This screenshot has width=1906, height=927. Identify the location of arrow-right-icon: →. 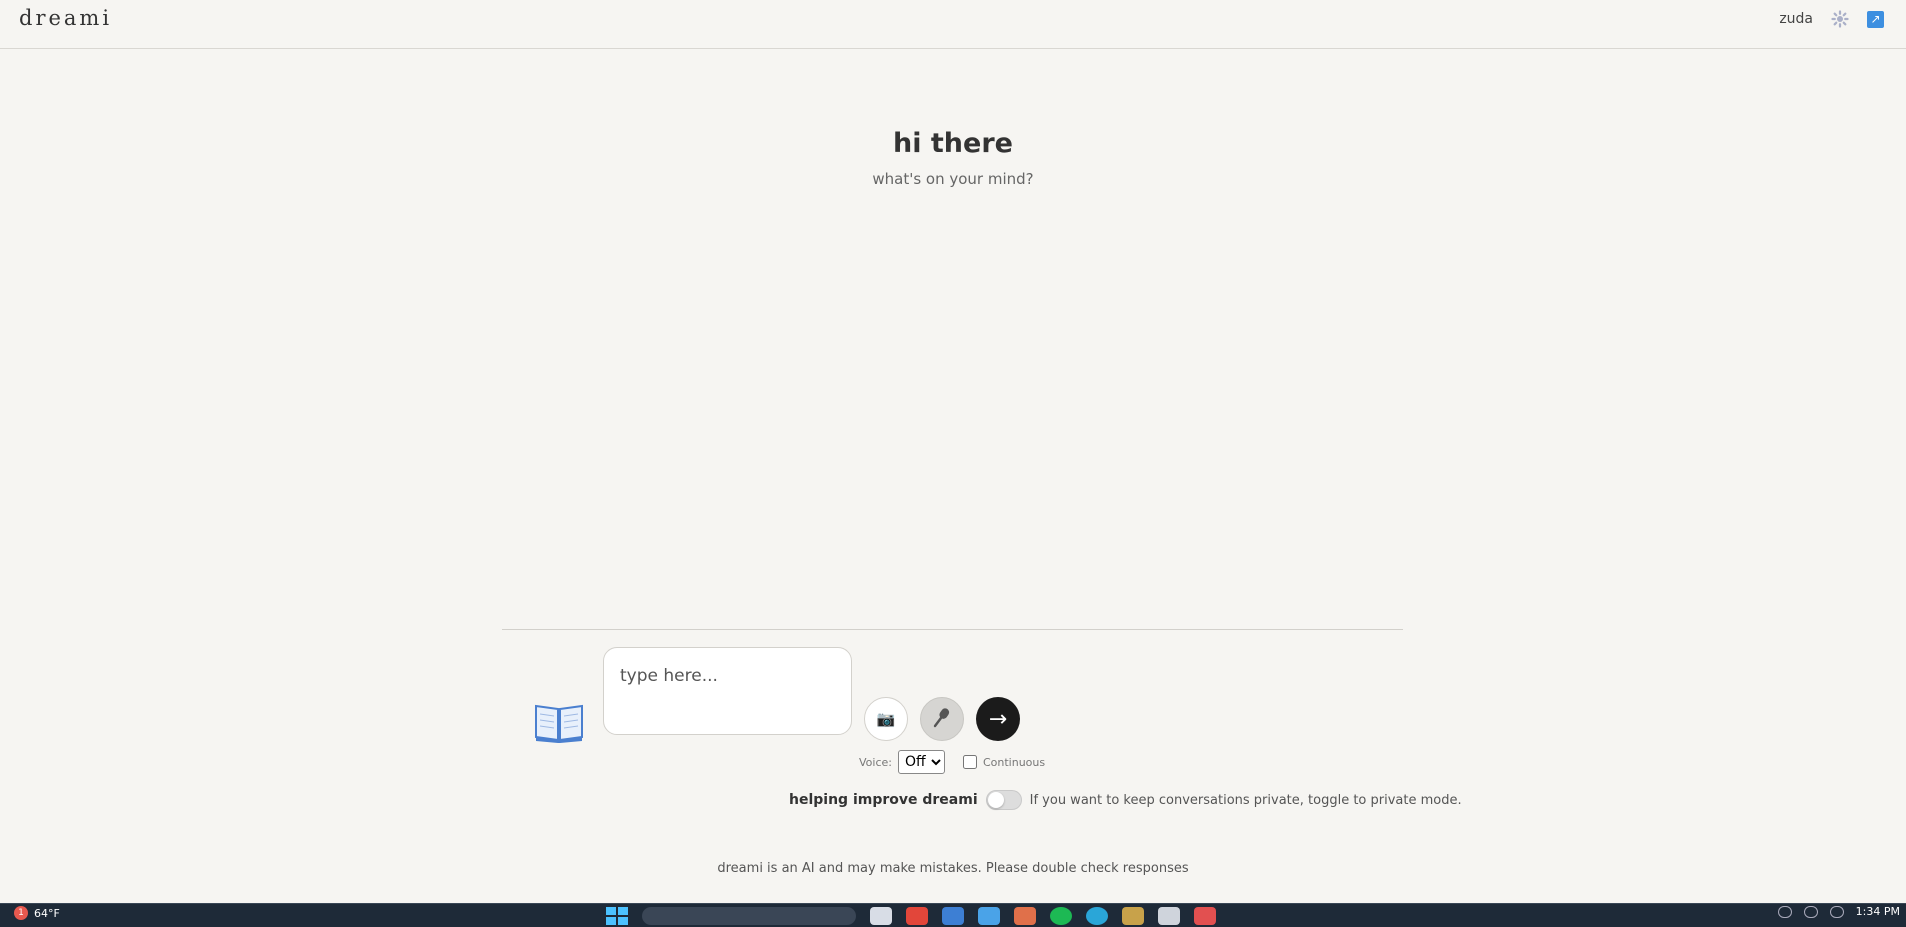
(998, 719).